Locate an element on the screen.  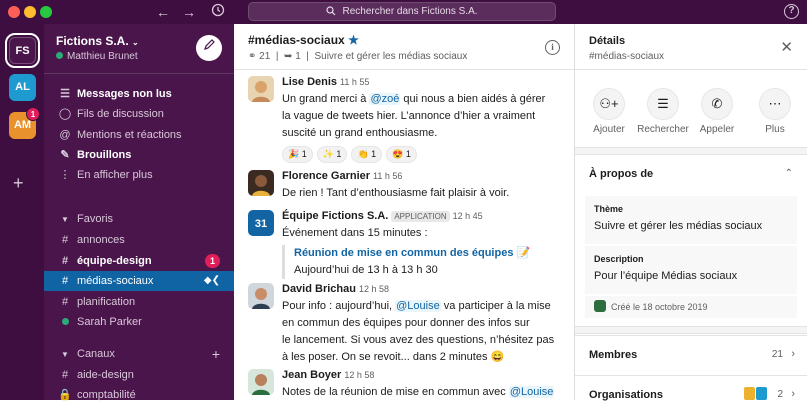
workspace-header: Fictions S.A. ⌄ Matthieu Brunet is located at coordinates (139, 49).